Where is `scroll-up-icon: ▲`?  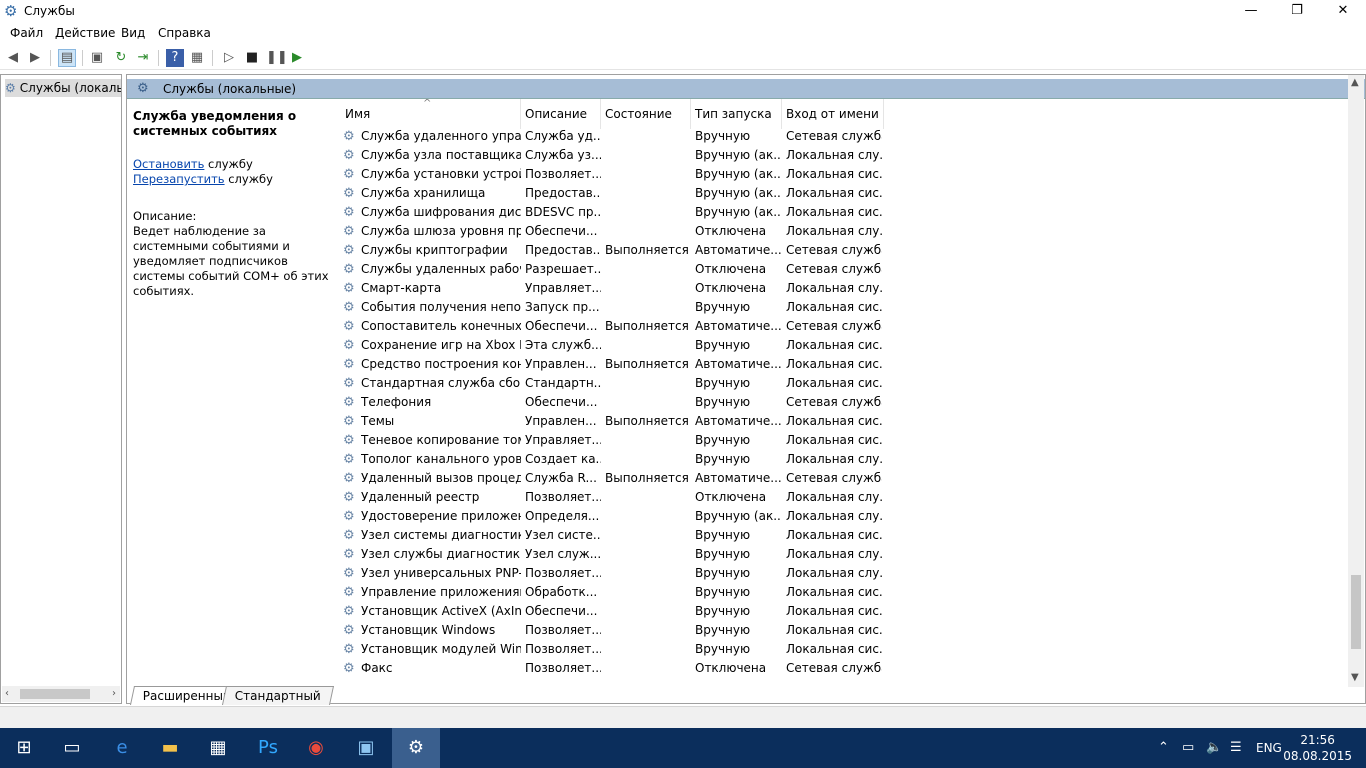
scroll-up-icon: ▲ is located at coordinates (1355, 82).